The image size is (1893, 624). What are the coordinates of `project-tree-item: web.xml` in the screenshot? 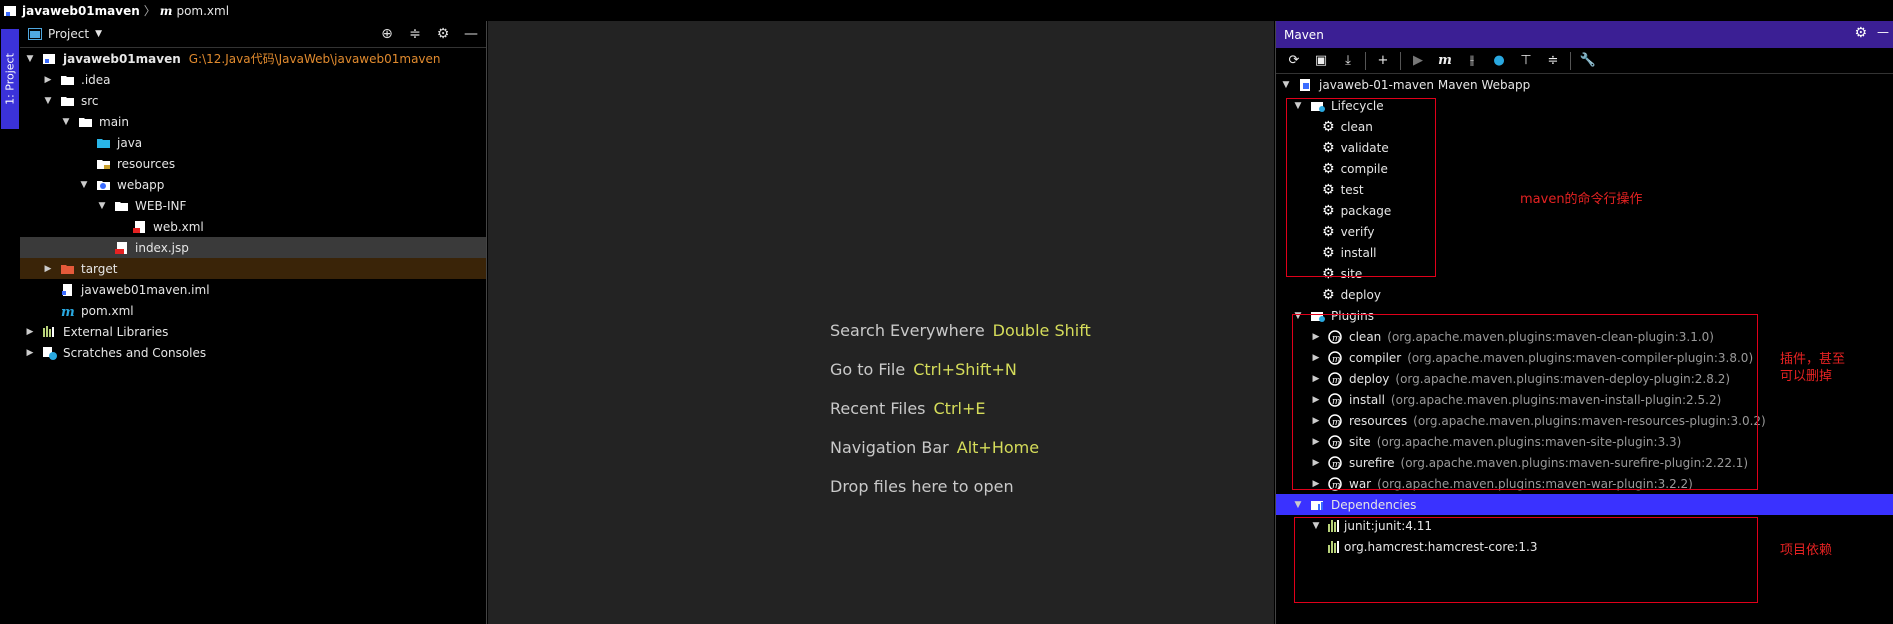 It's located at (253, 226).